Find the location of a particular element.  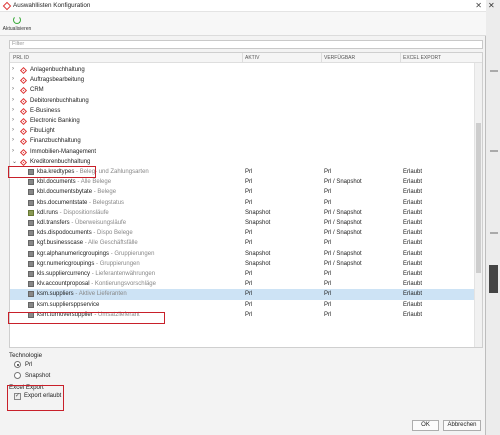

cancel-button: Abbrechen is located at coordinates (462, 425).